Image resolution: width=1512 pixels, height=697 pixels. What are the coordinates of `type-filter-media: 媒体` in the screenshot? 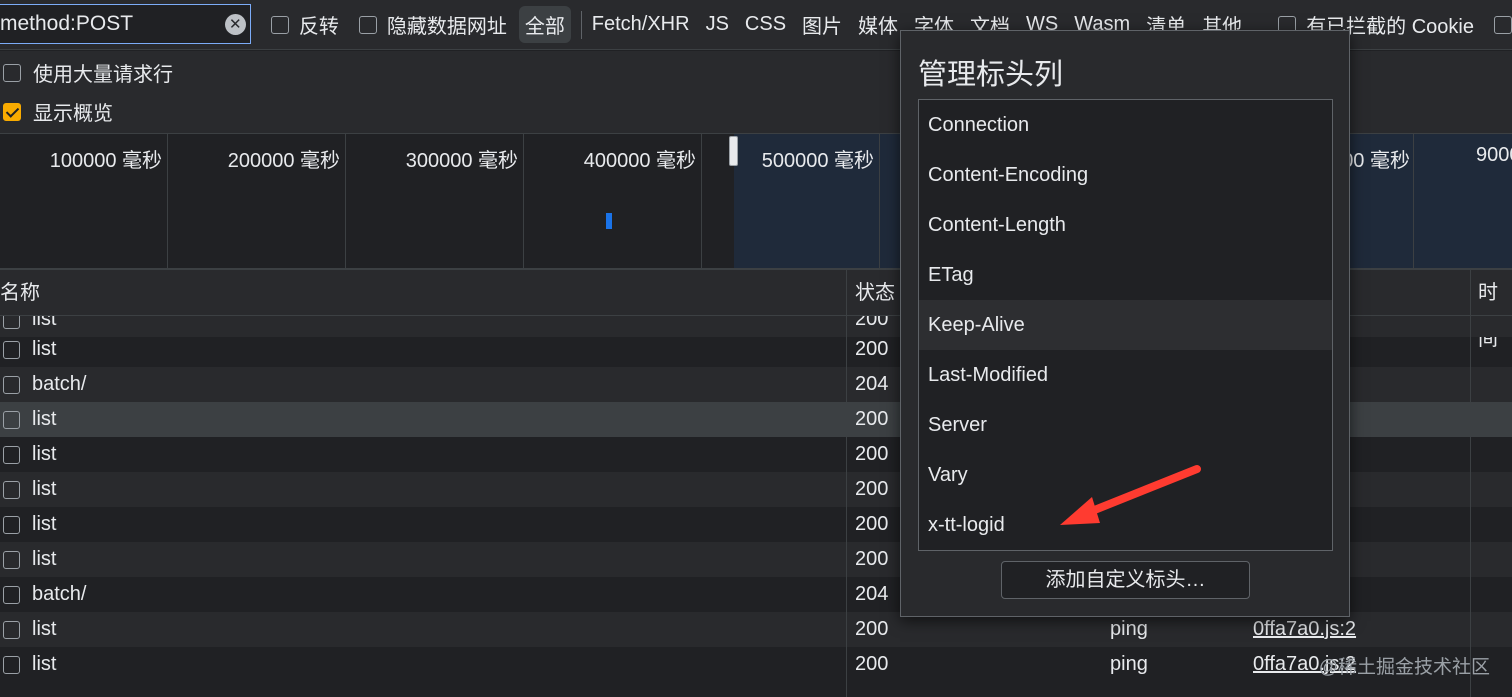 It's located at (878, 24).